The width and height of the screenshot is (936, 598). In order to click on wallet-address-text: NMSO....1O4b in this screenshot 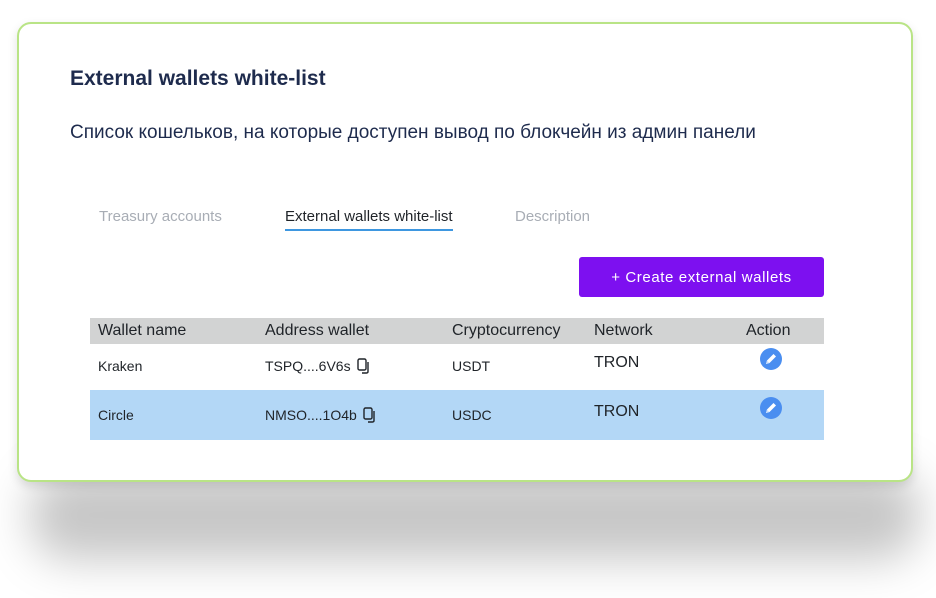, I will do `click(311, 415)`.